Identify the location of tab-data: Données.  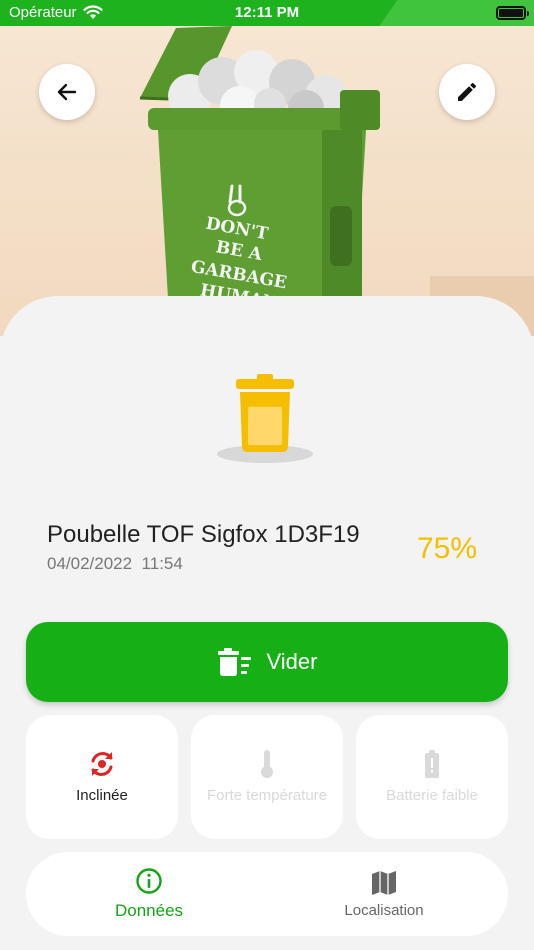
(149, 894).